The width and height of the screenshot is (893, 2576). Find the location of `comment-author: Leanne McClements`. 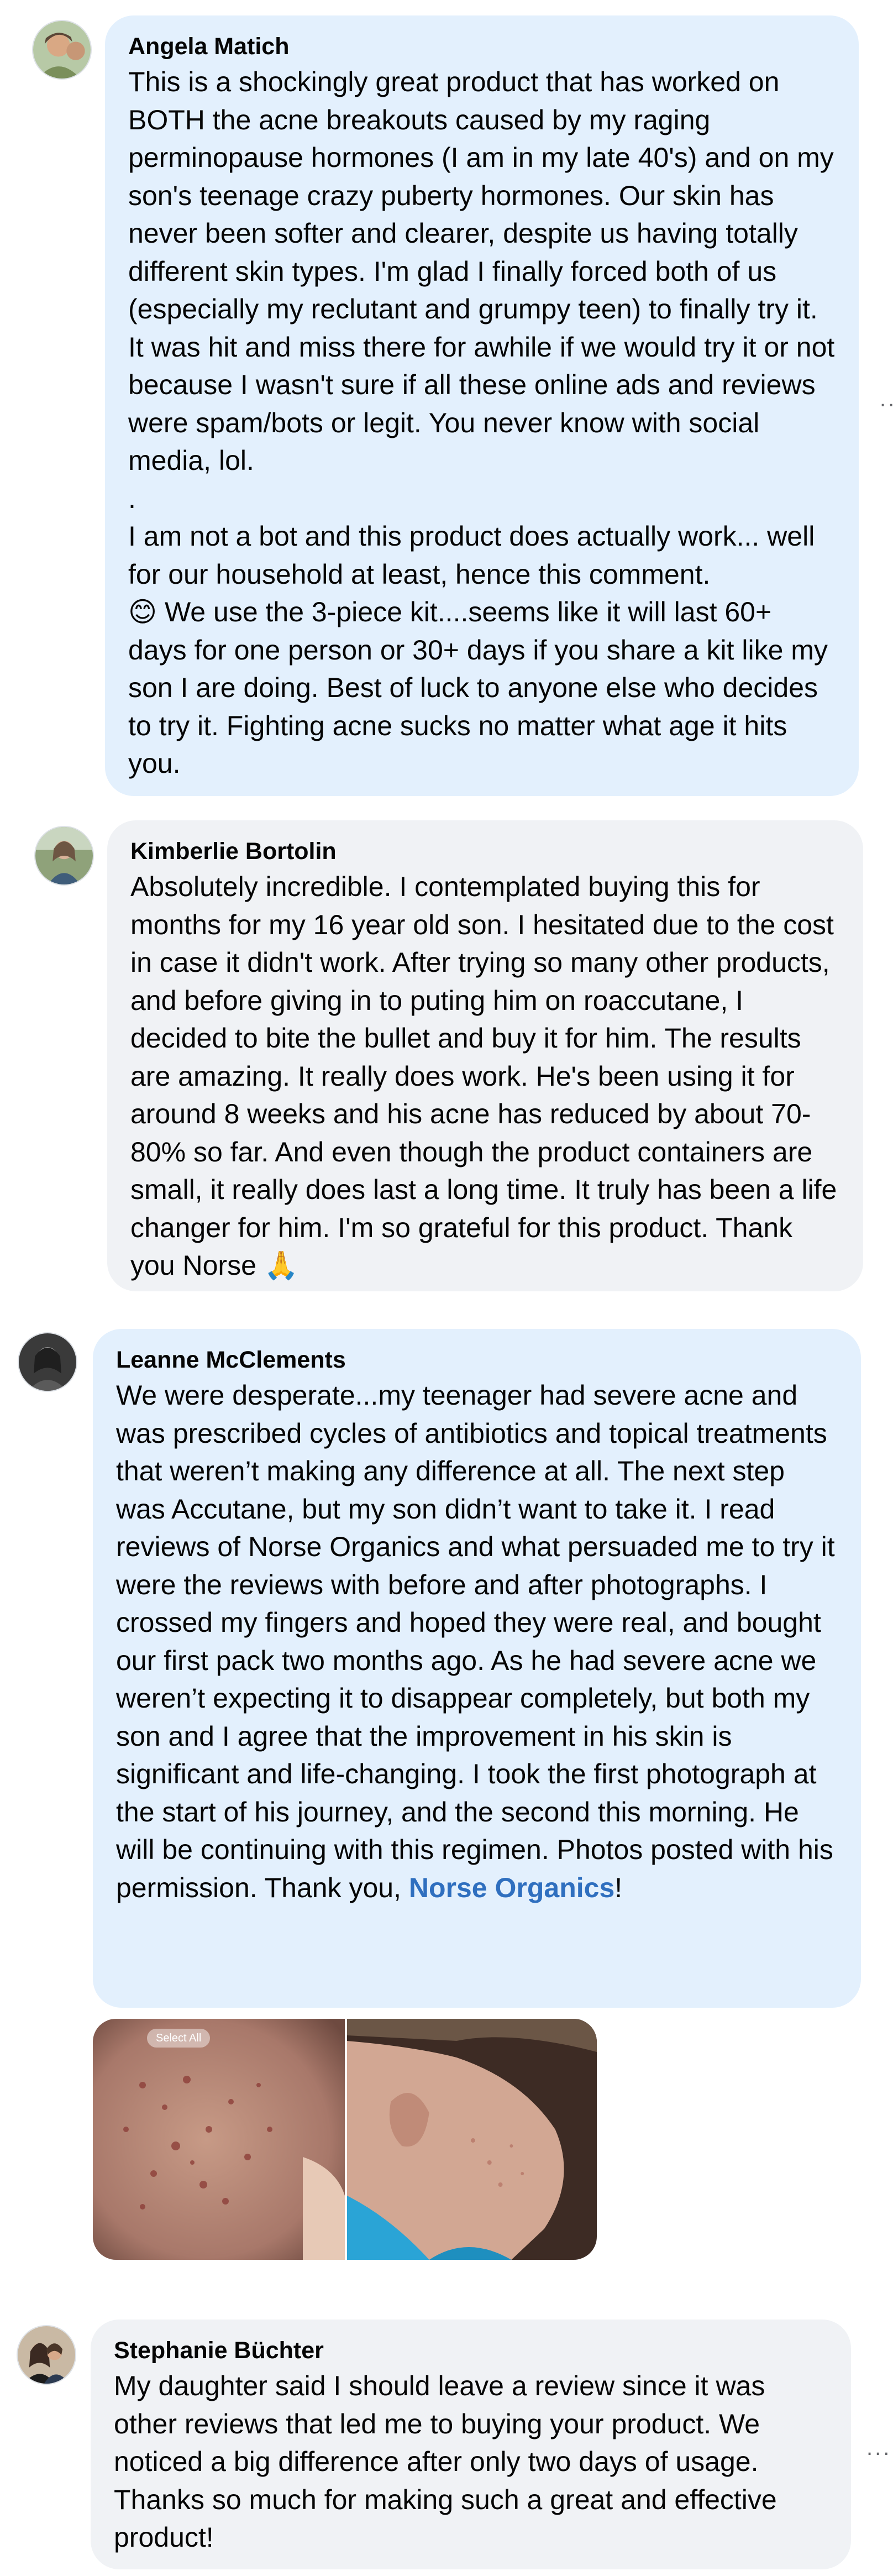

comment-author: Leanne McClements is located at coordinates (477, 1359).